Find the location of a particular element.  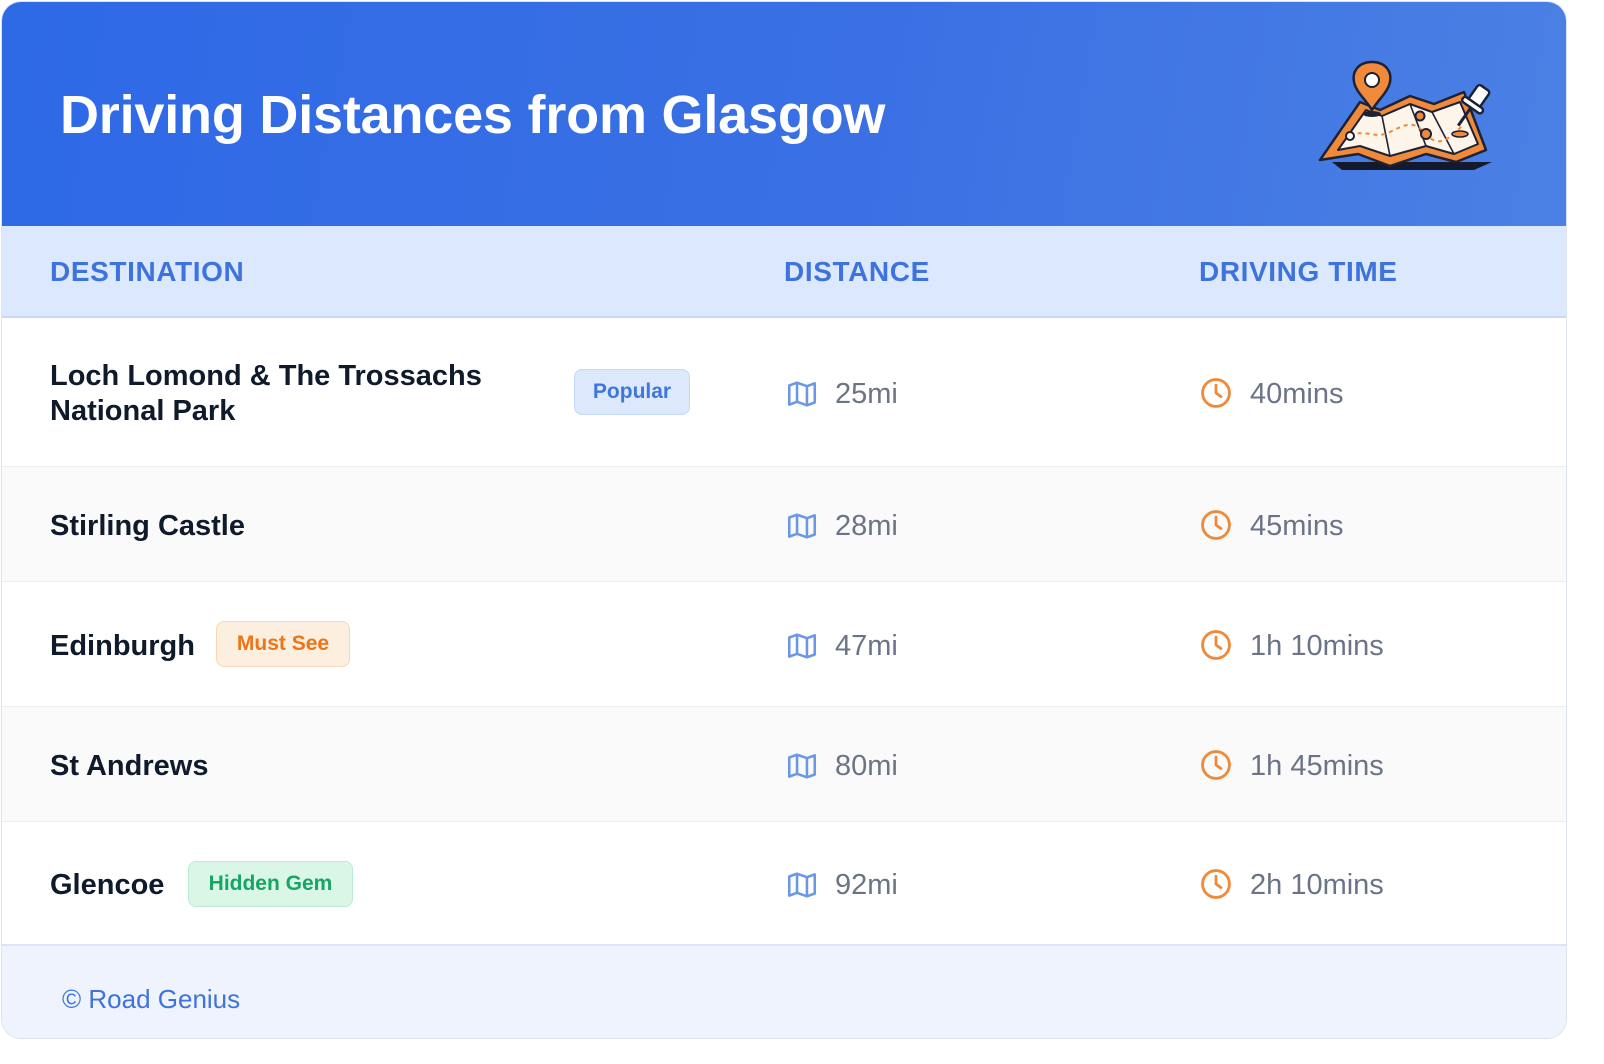

distance-value: 47mi is located at coordinates (866, 646).